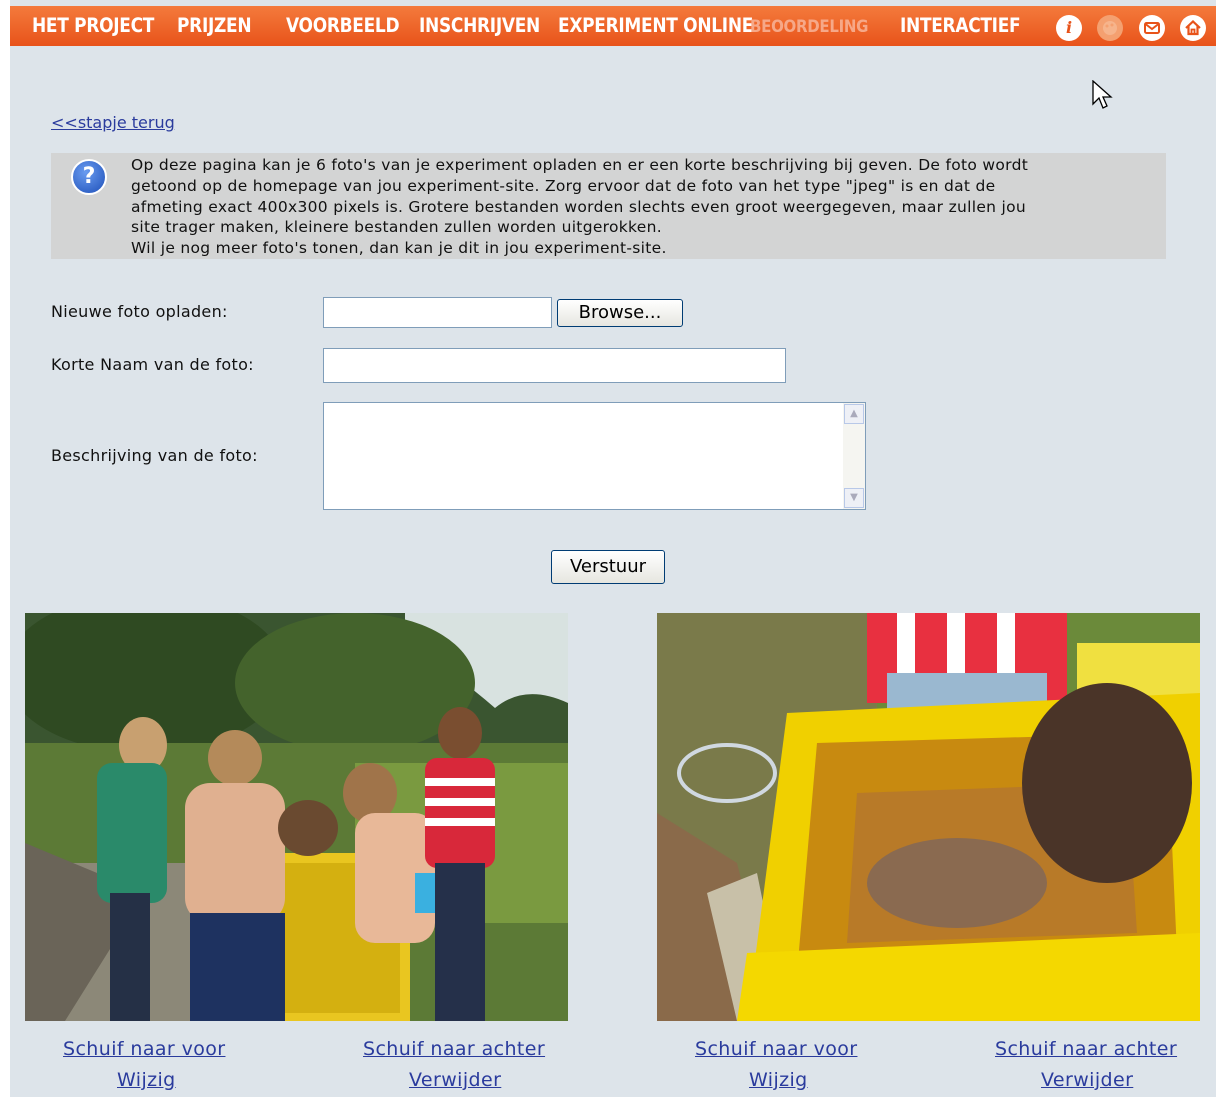 The image size is (1216, 1097). What do you see at coordinates (93, 26) in the screenshot?
I see `nav-het-project: HET PROJECT` at bounding box center [93, 26].